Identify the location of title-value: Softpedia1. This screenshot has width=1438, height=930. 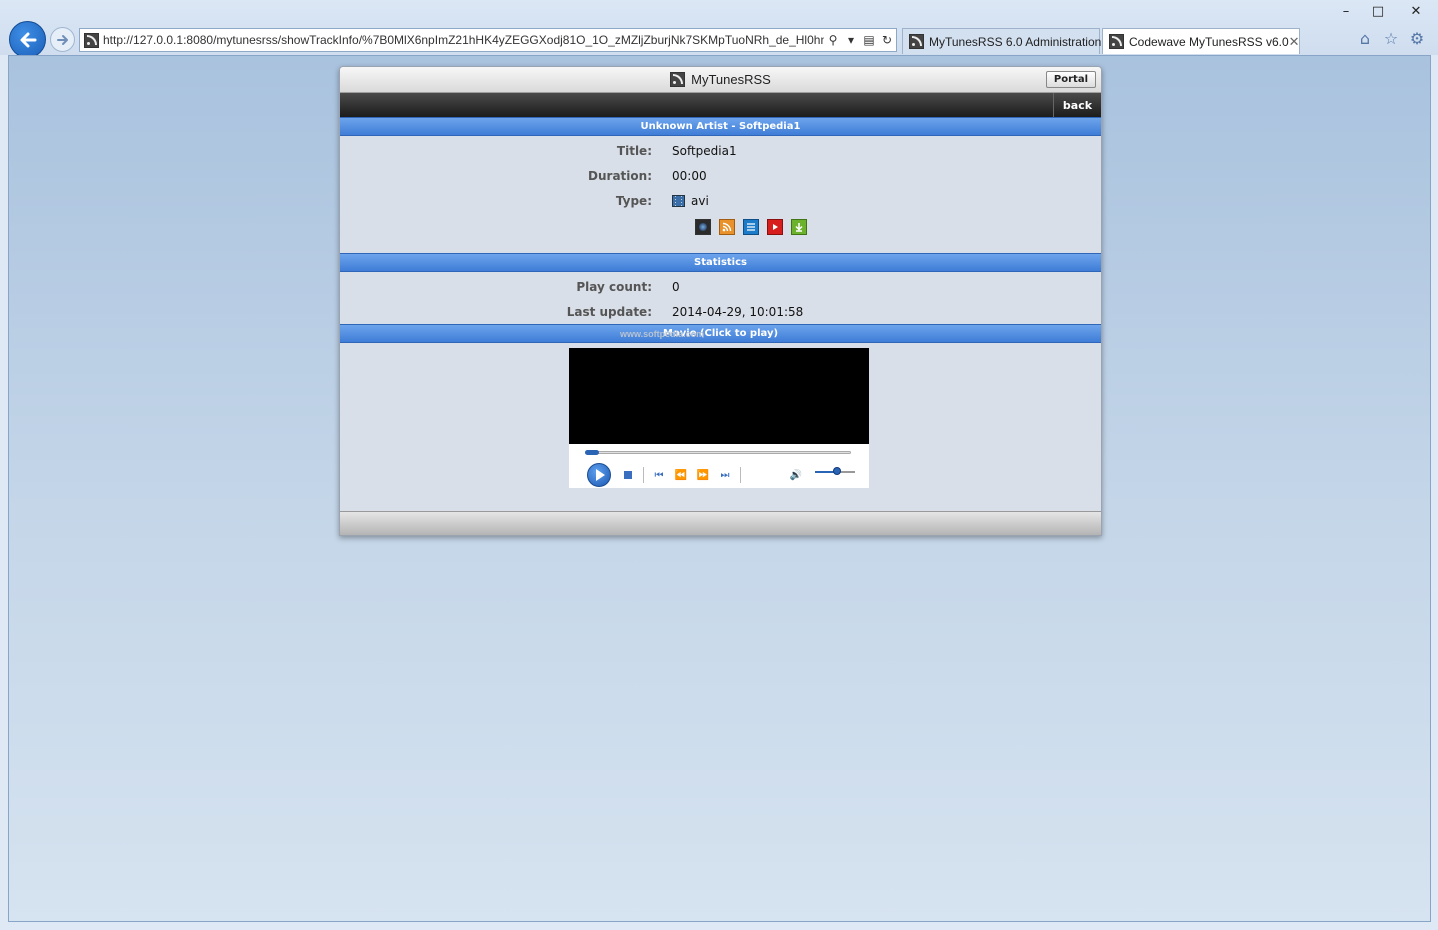
(704, 150).